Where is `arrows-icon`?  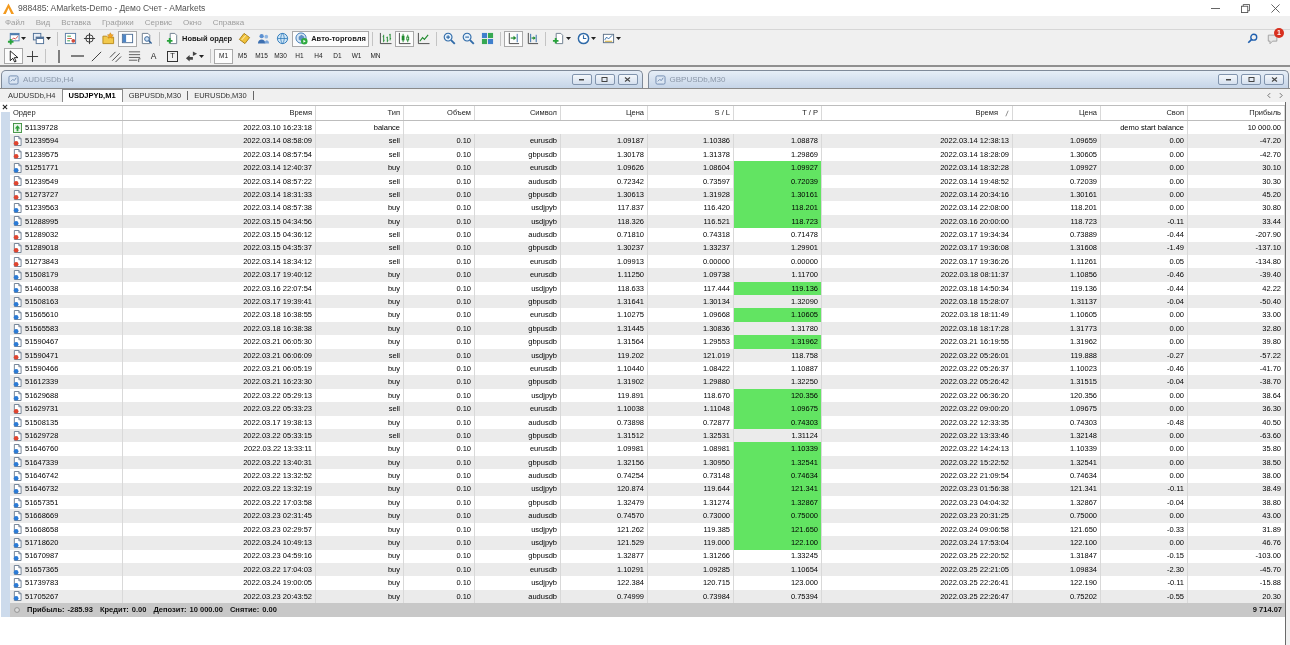 arrows-icon is located at coordinates (191, 56).